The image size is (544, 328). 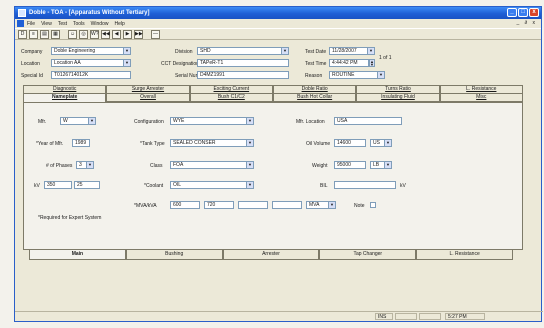 What do you see at coordinates (55, 34) in the screenshot?
I see `print-icon: ▦` at bounding box center [55, 34].